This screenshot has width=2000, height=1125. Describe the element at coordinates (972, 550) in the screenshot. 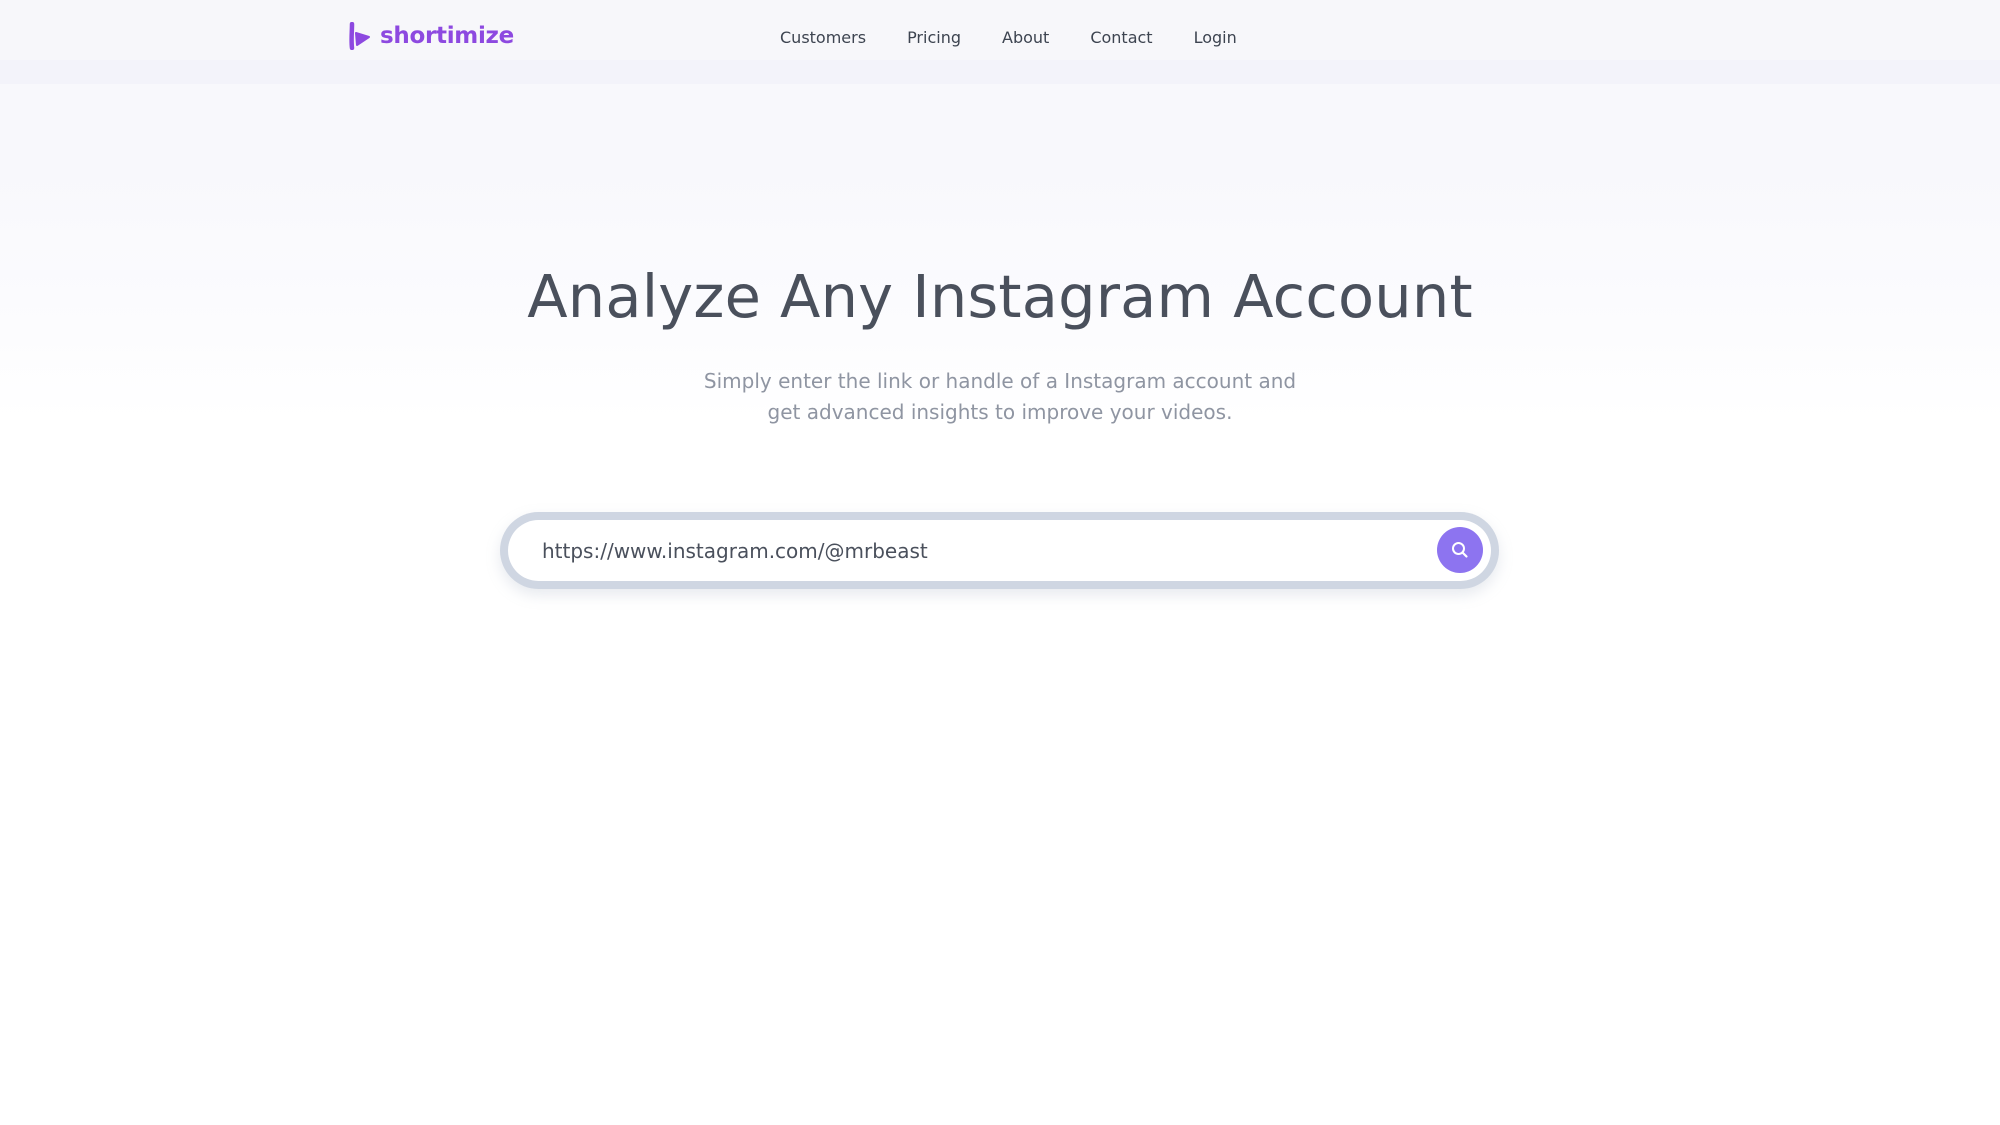

I see `account-url-input` at that location.